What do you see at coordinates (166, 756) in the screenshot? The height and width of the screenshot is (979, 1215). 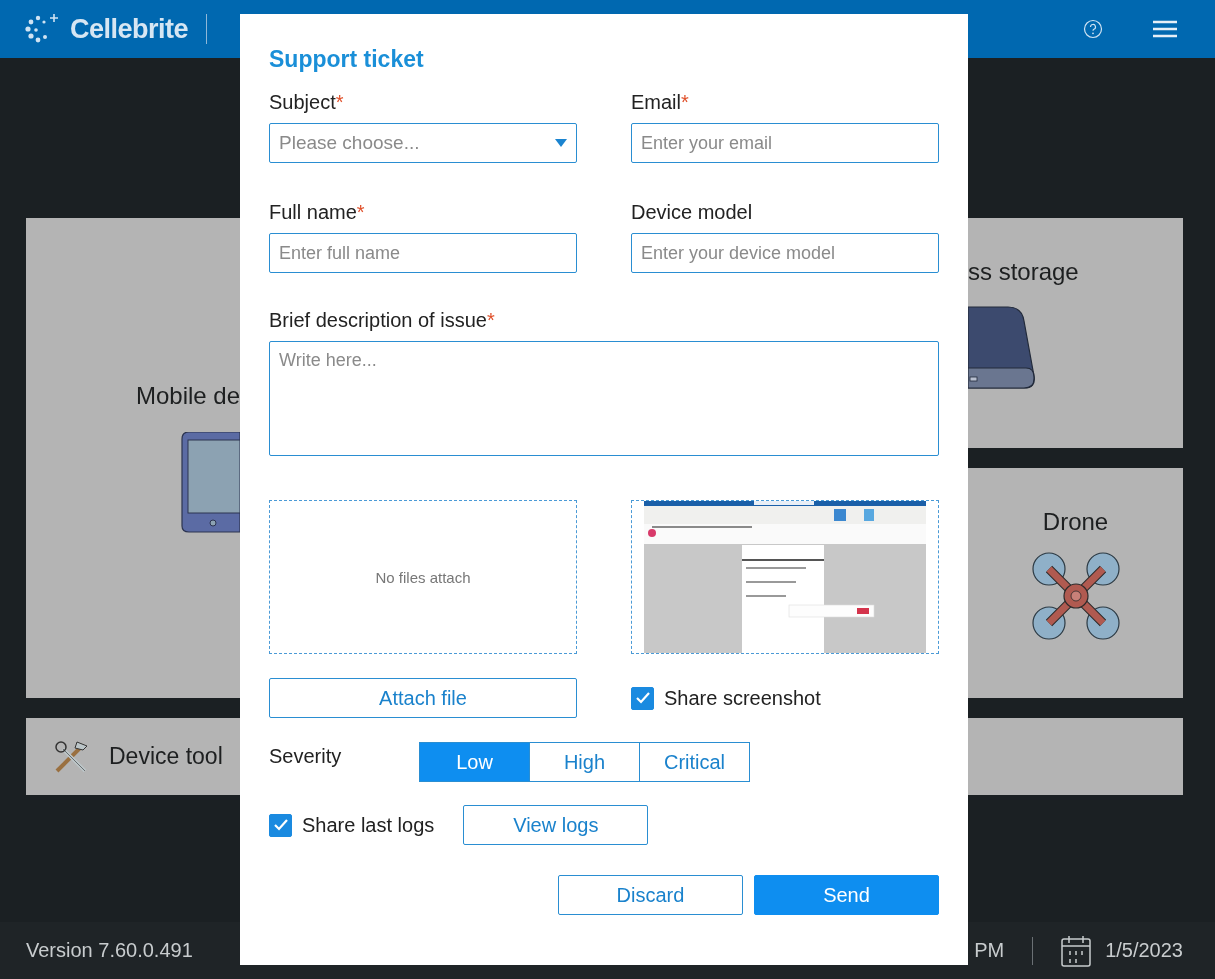 I see `tools-title: Device tool` at bounding box center [166, 756].